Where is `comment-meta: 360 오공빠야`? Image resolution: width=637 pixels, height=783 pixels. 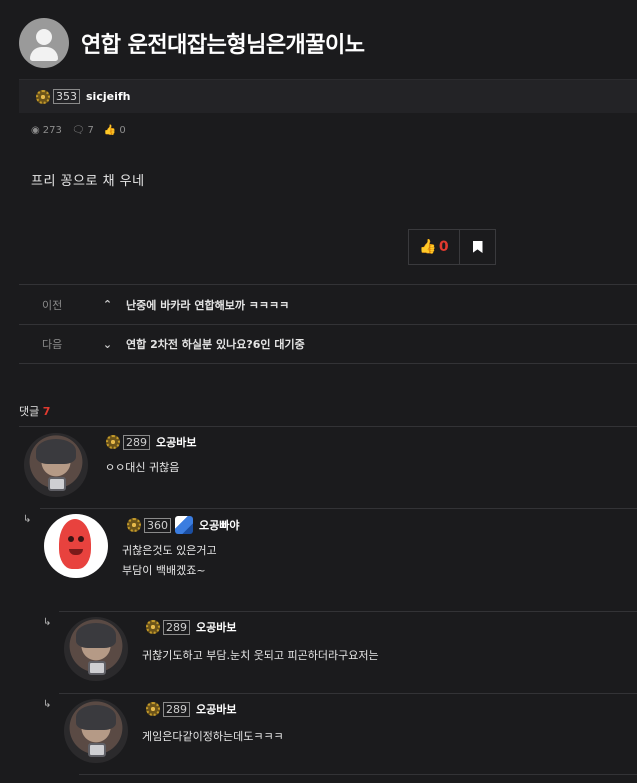
comment-meta: 360 오공빠야 is located at coordinates (182, 525).